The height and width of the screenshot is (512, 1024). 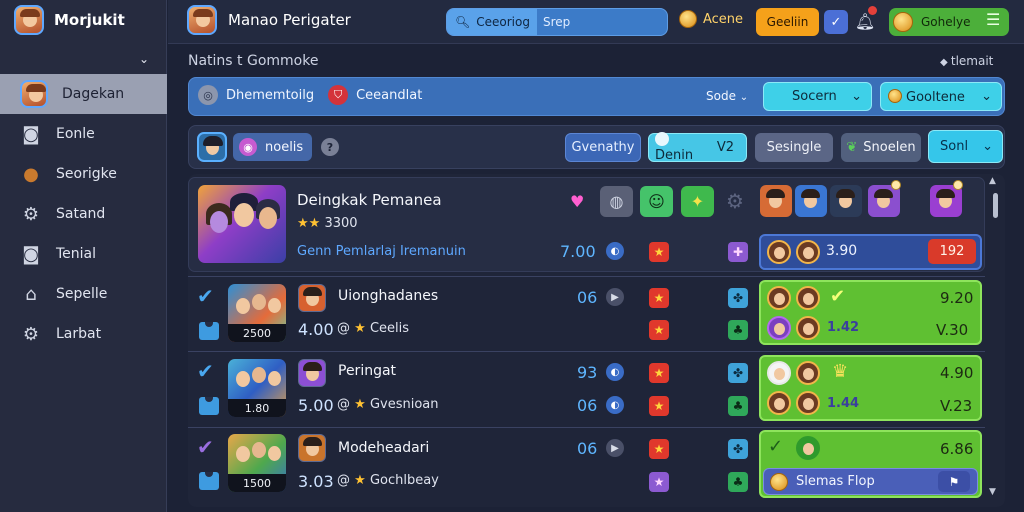 I want to click on sidebar-item-eonle: ◙ Eonle, so click(x=83, y=134).